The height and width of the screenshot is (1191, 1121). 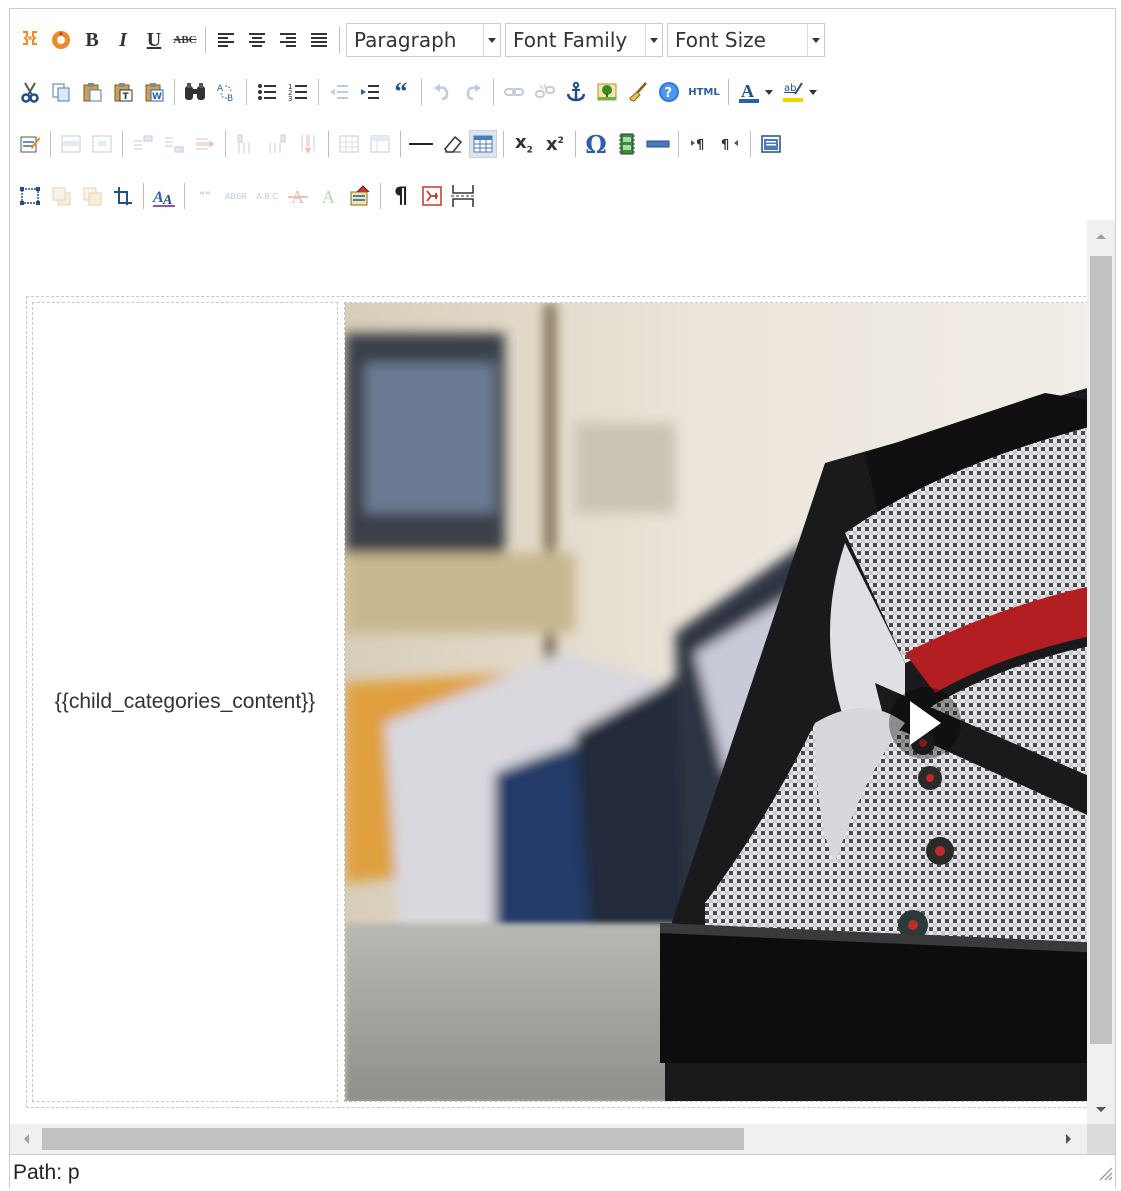 What do you see at coordinates (545, 92) in the screenshot?
I see `unlink-icon` at bounding box center [545, 92].